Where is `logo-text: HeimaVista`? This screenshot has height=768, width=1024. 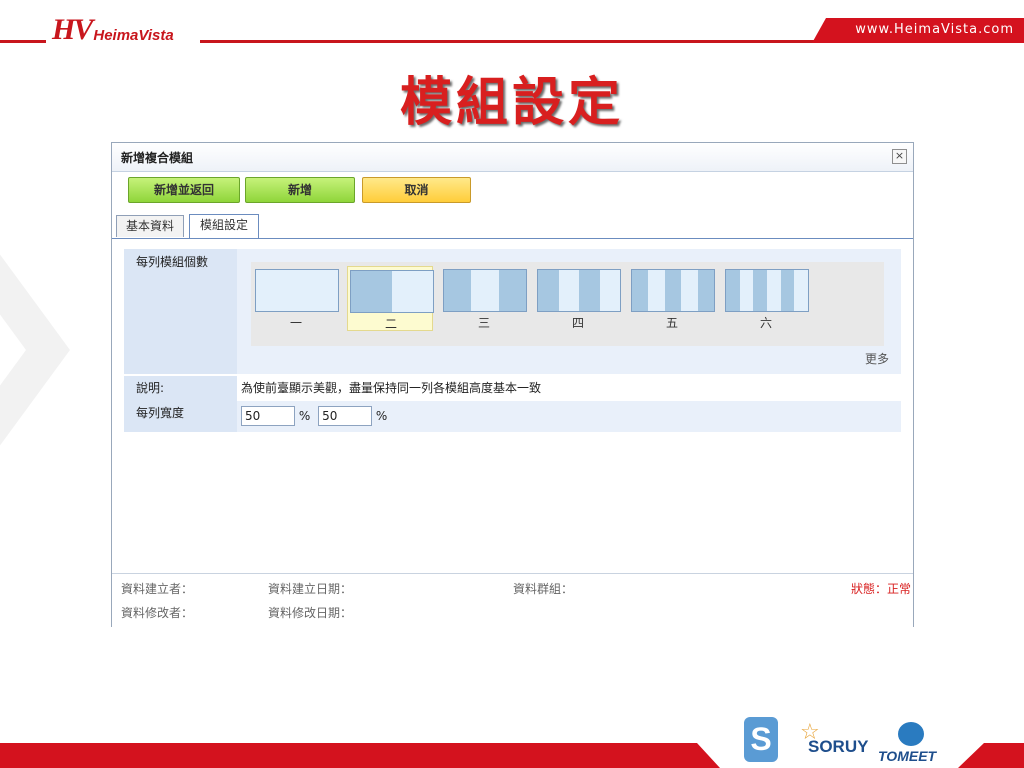 logo-text: HeimaVista is located at coordinates (133, 35).